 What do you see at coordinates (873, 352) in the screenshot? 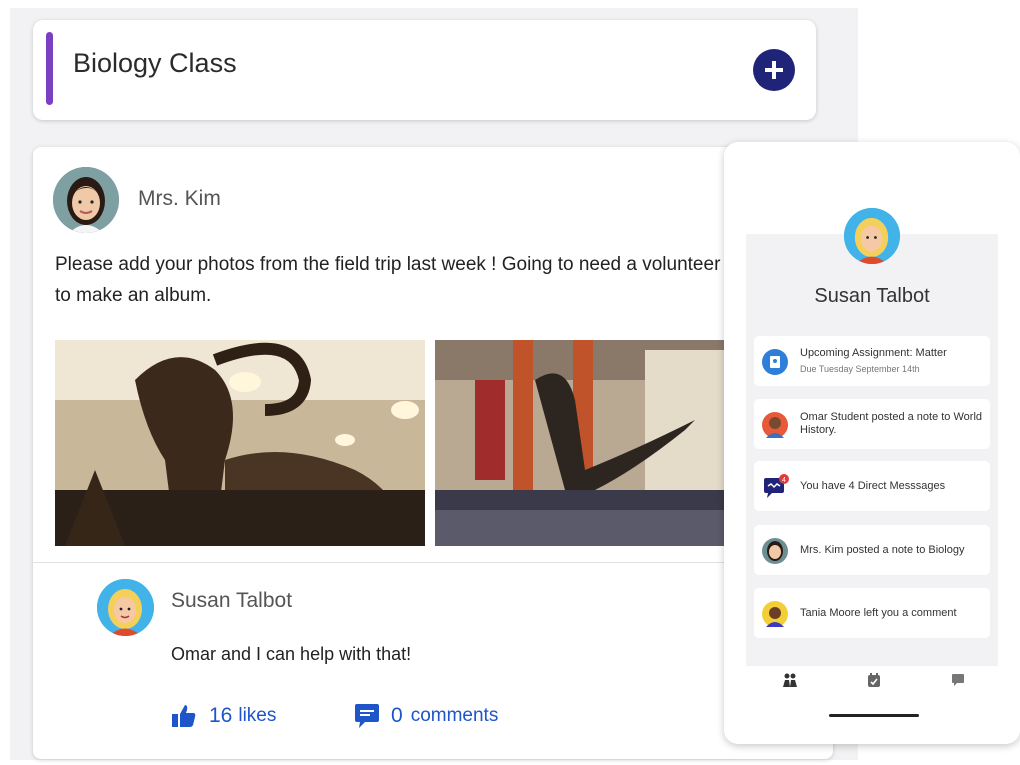
I see `notification-text: Upcoming Assignment: Matter` at bounding box center [873, 352].